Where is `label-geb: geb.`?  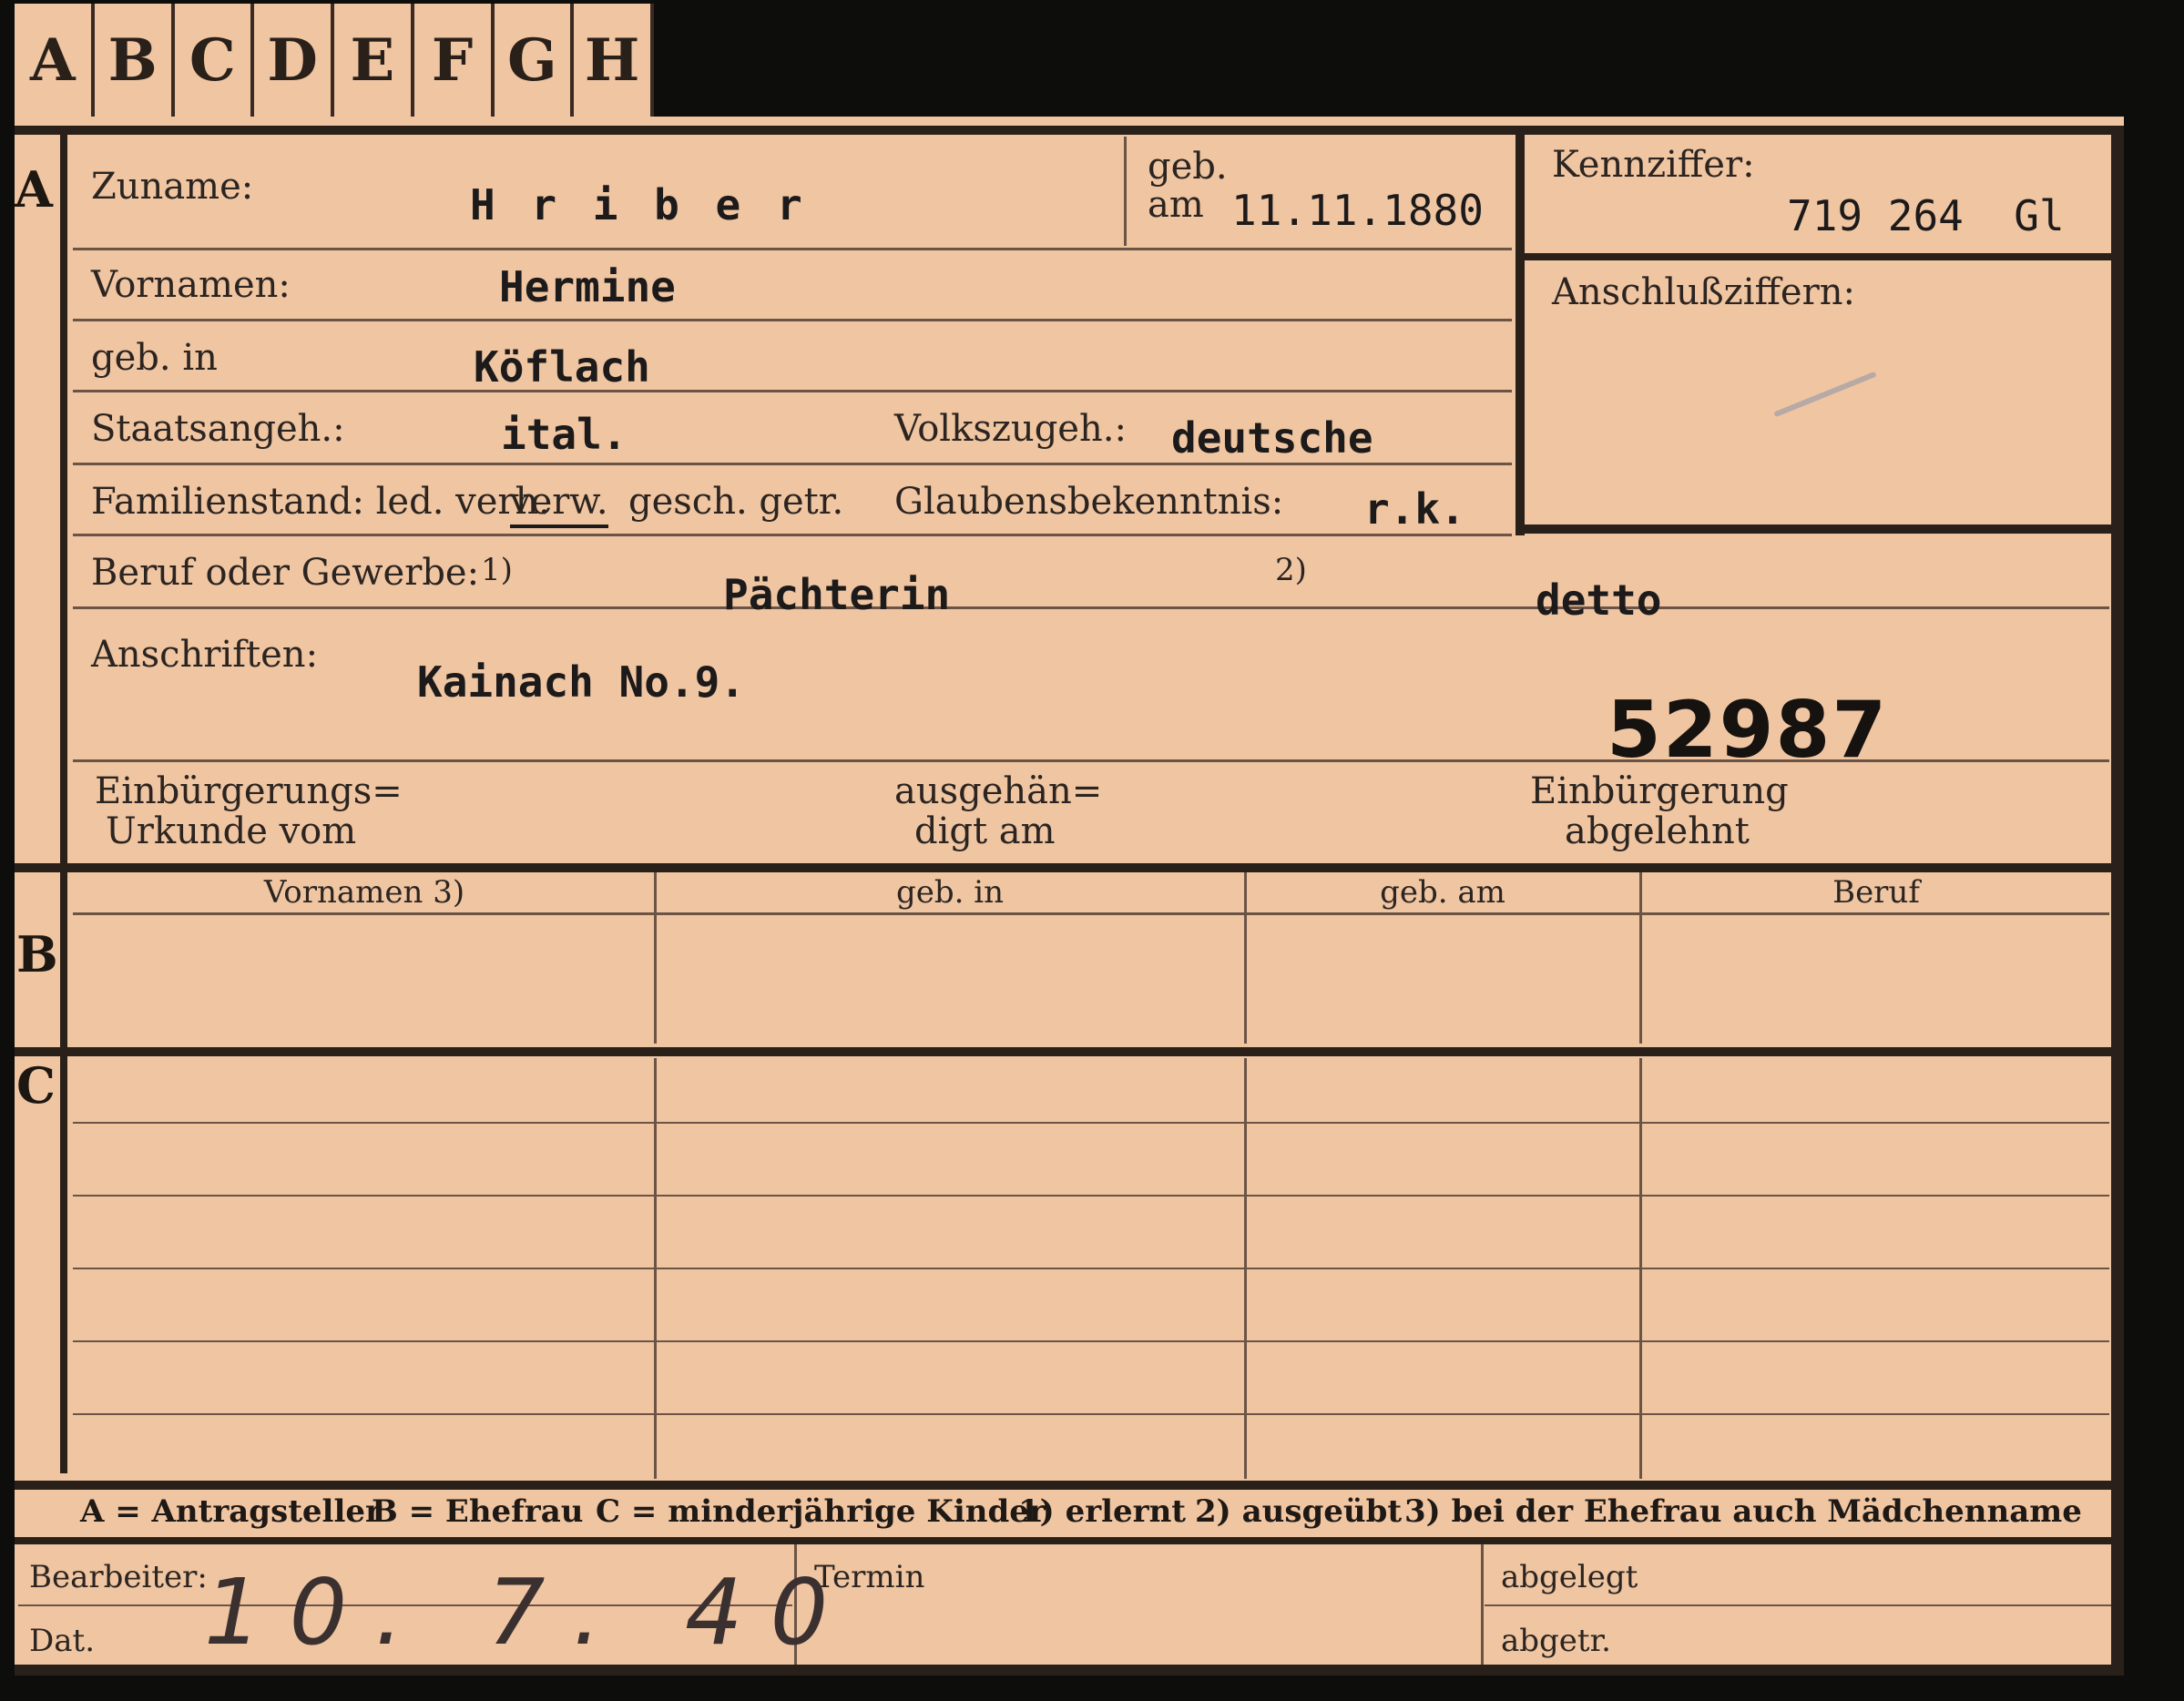
label-geb: geb. is located at coordinates (1188, 167).